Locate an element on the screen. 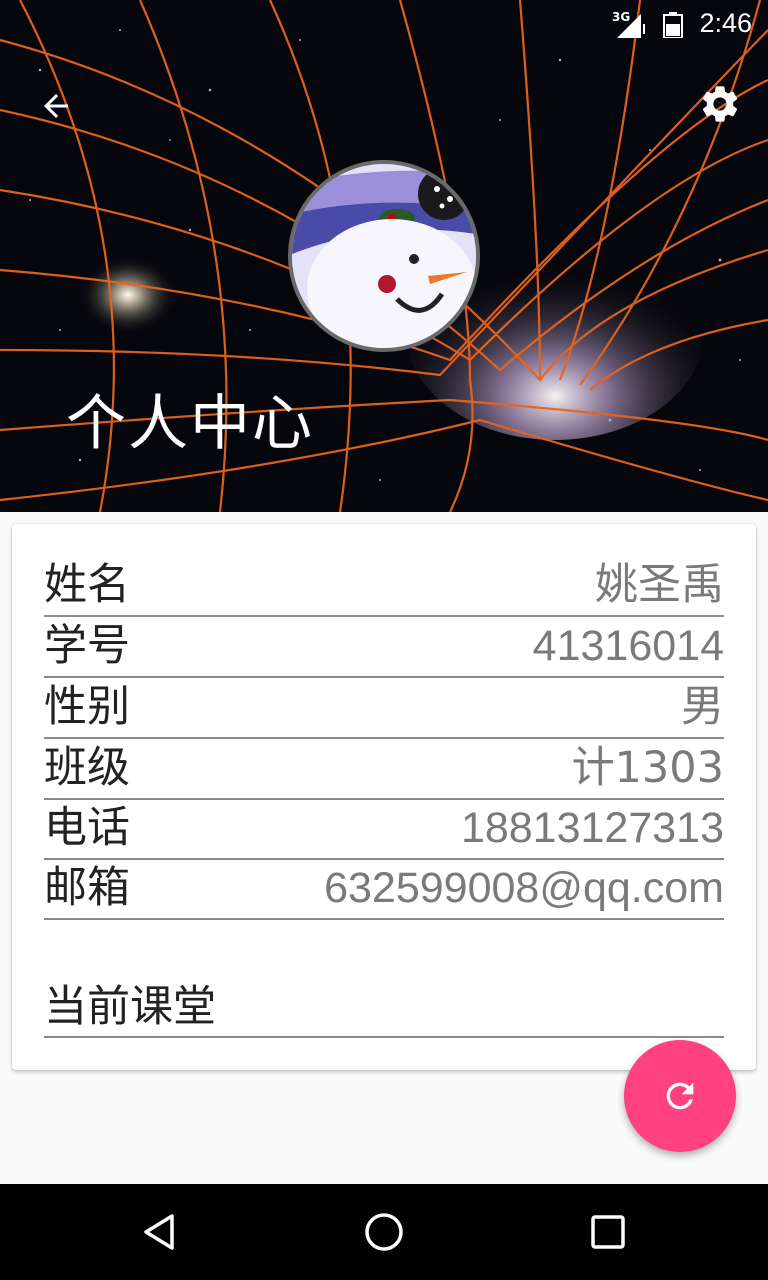  refresh-button is located at coordinates (680, 1096).